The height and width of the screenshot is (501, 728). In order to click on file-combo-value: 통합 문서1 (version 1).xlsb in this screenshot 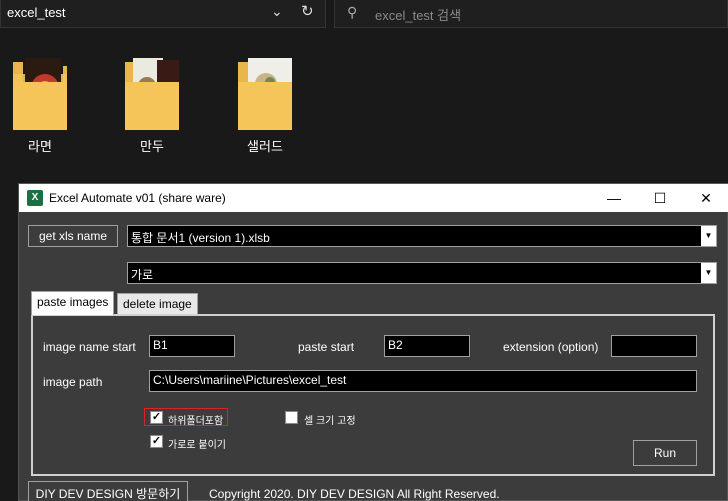, I will do `click(200, 238)`.